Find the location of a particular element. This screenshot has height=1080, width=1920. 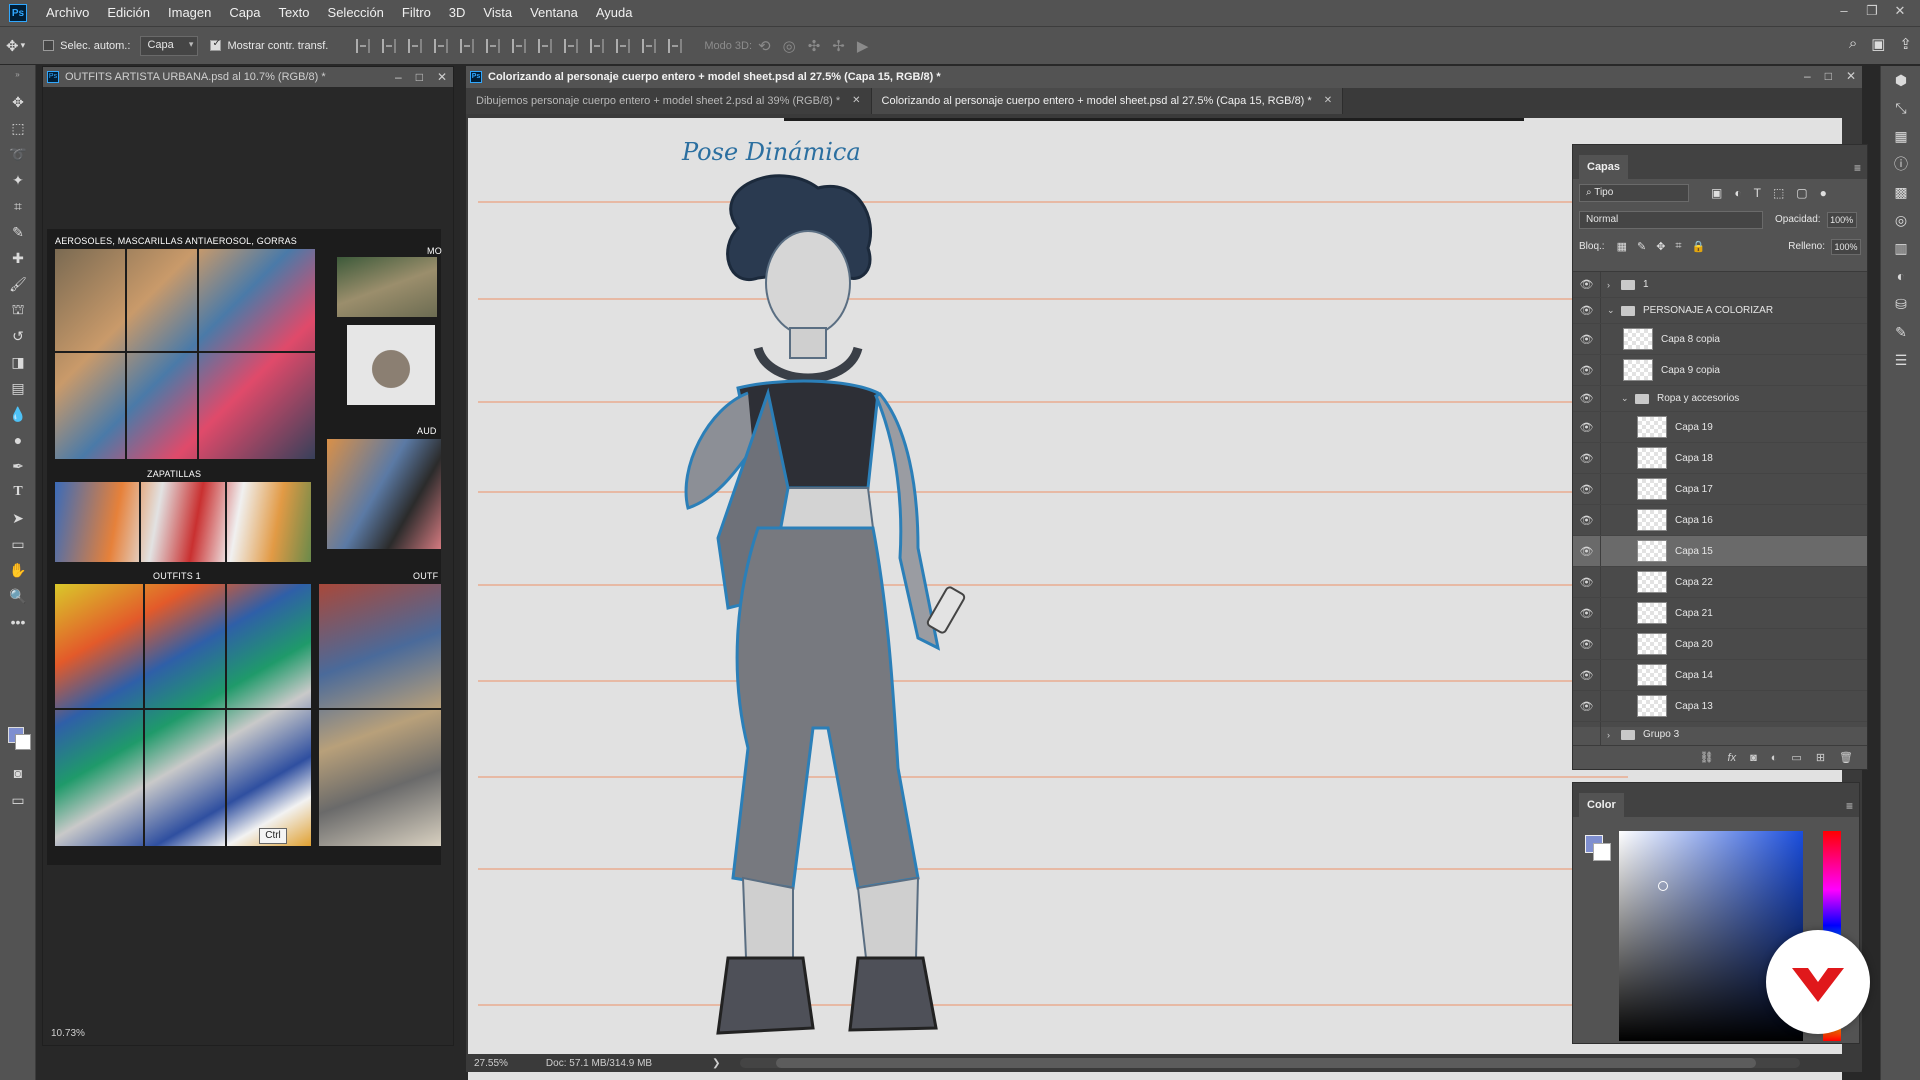

lock-paint-icon: ✎ is located at coordinates (1641, 246).